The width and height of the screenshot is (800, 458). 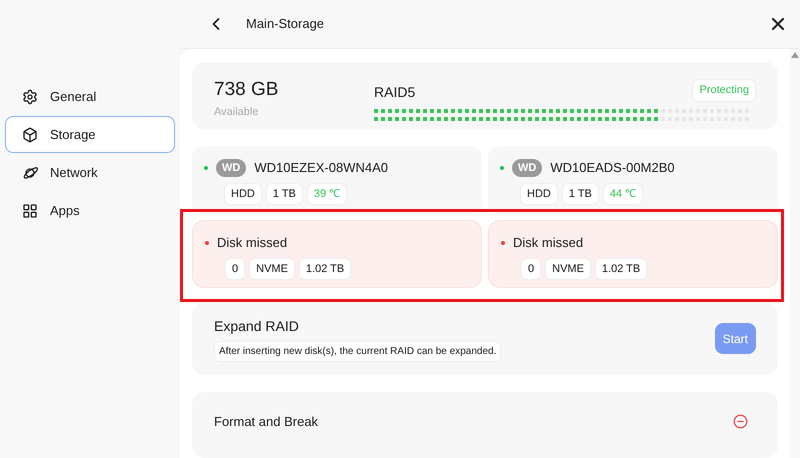 What do you see at coordinates (795, 55) in the screenshot?
I see `scroll-up-icon` at bounding box center [795, 55].